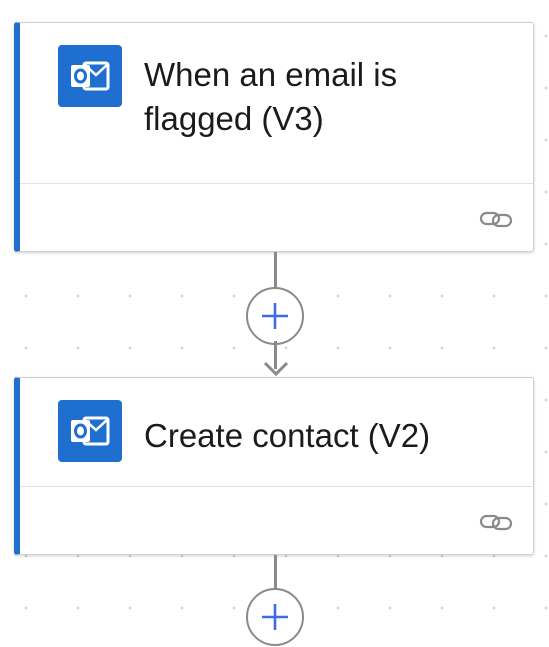 This screenshot has height=647, width=549. I want to click on action-title: Create contact (V2), so click(287, 435).